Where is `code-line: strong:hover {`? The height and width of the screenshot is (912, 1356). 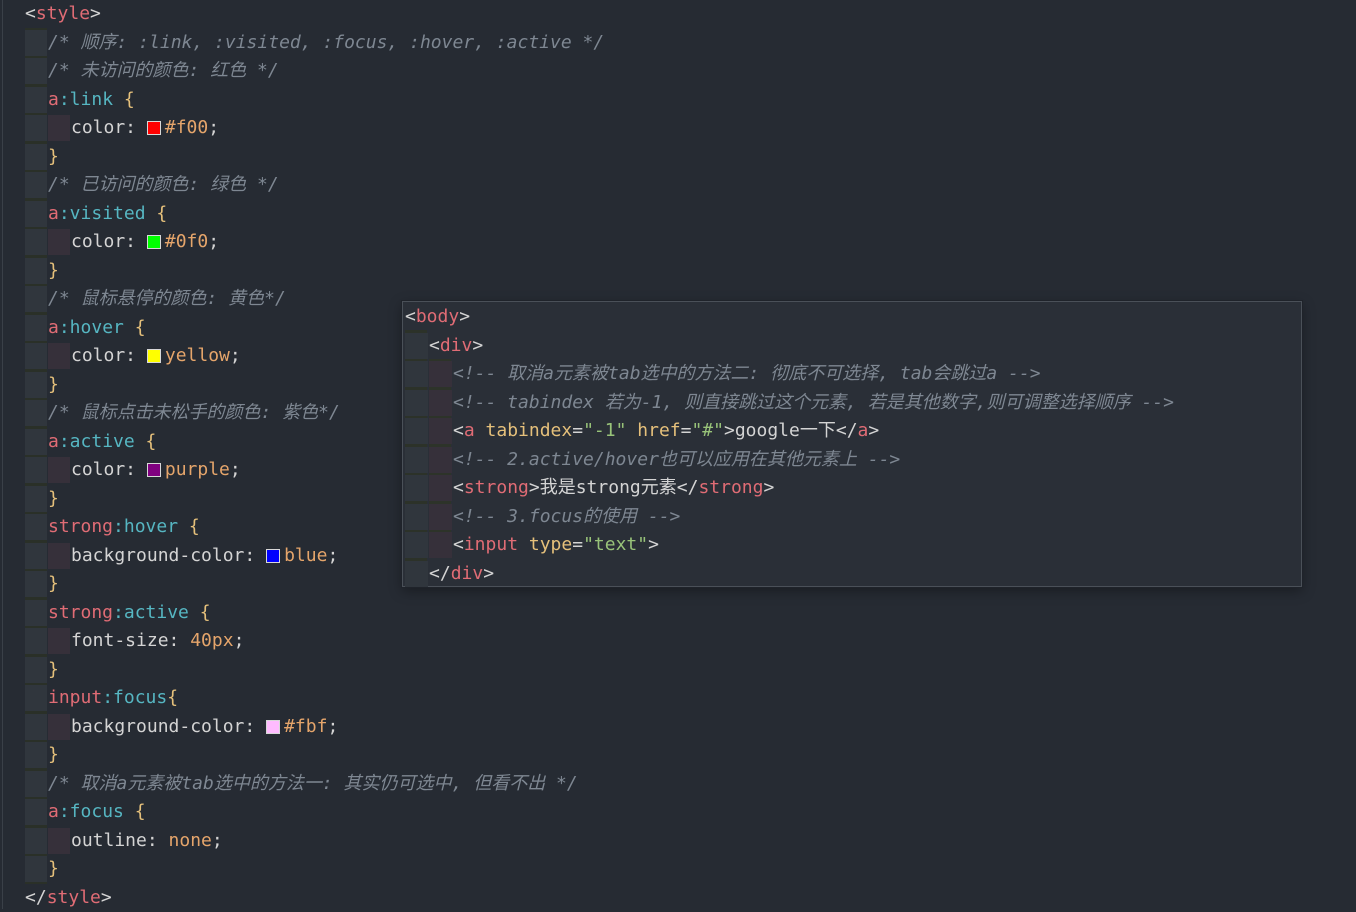
code-line: strong:hover { is located at coordinates (112, 527).